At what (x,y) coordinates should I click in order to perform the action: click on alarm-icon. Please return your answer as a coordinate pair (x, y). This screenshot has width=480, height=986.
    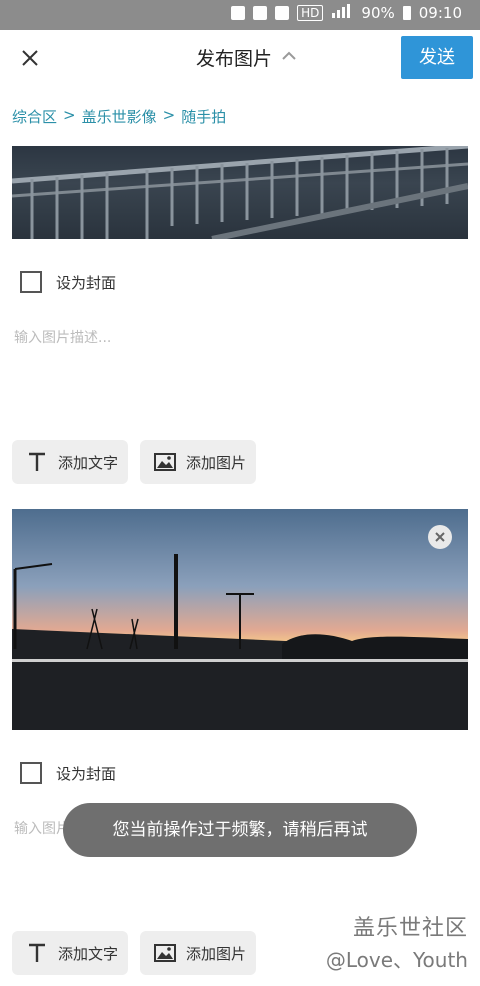
    Looking at the image, I should click on (282, 13).